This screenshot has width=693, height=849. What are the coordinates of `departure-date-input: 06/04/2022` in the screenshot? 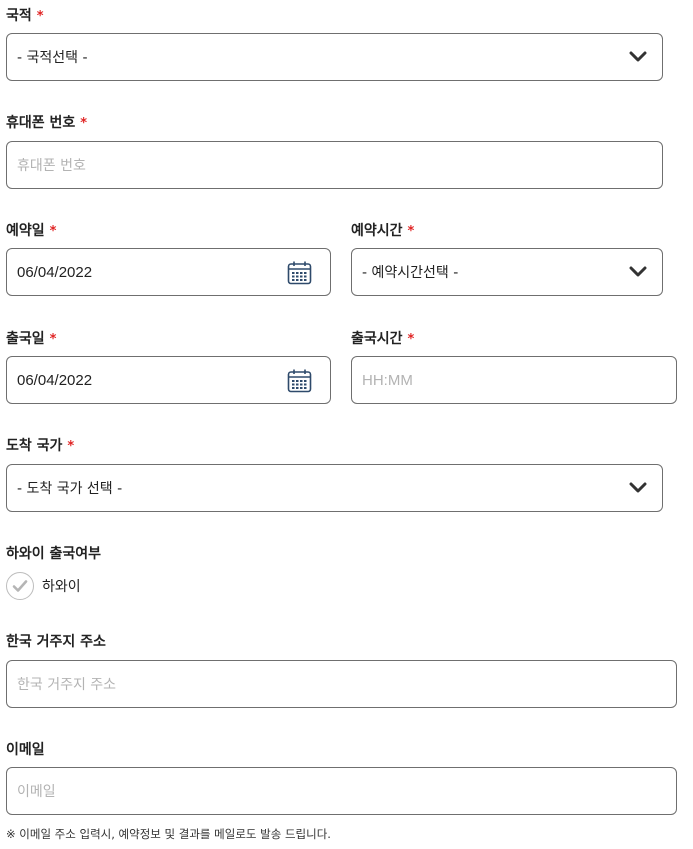 It's located at (168, 380).